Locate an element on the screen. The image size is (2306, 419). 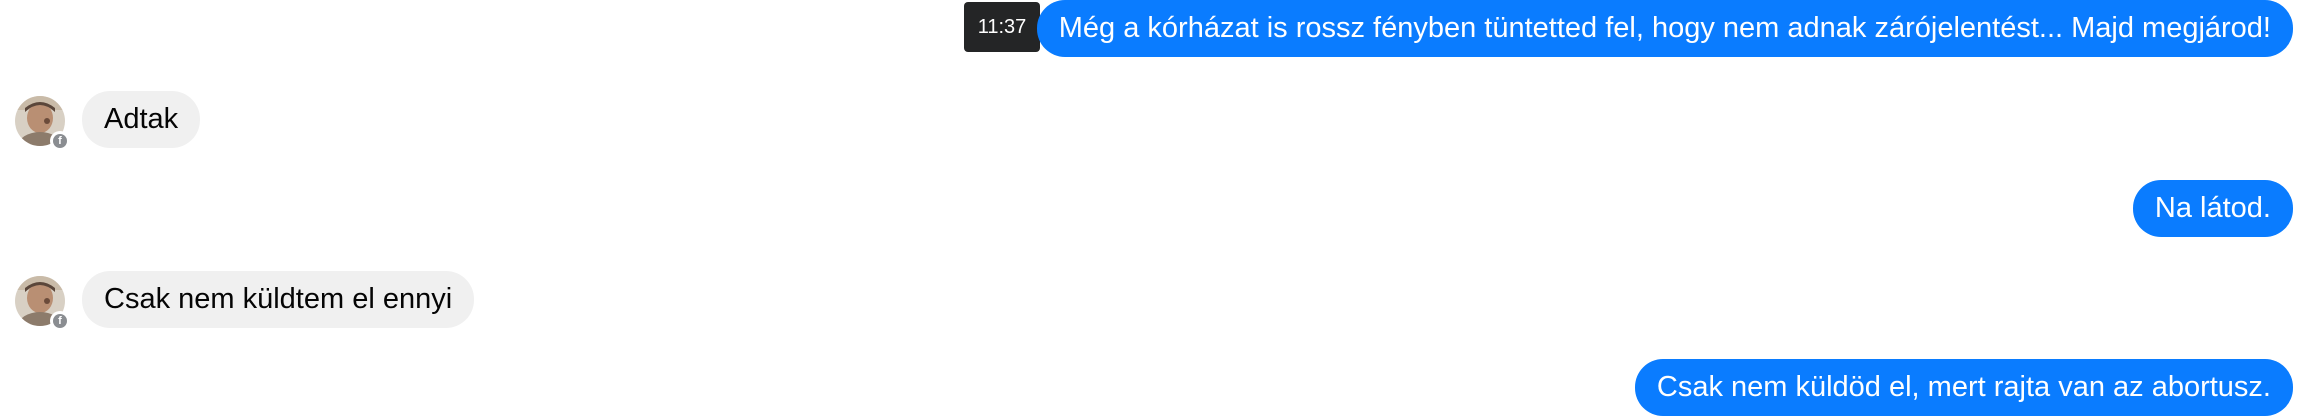
message-row: f Csak nem küldtem el ennyi is located at coordinates (1153, 300).